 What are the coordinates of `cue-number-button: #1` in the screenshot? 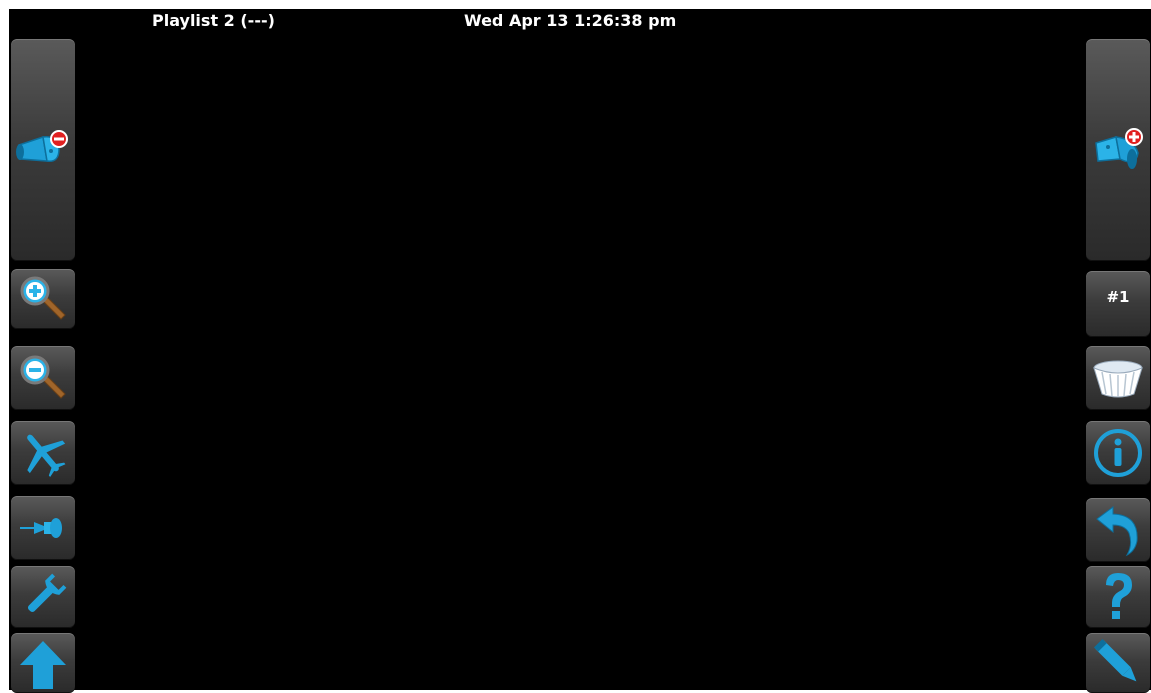 It's located at (1118, 304).